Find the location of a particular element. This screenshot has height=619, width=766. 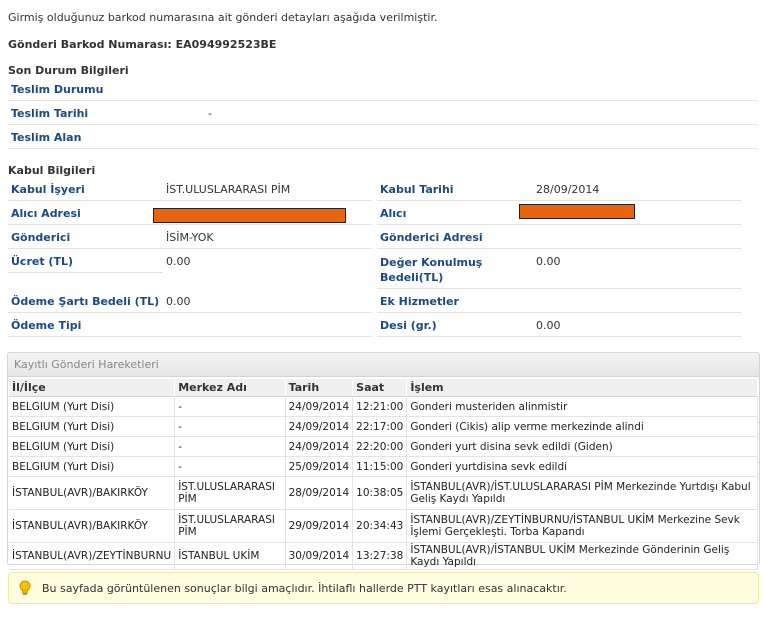

col-saat: Saat is located at coordinates (380, 388).